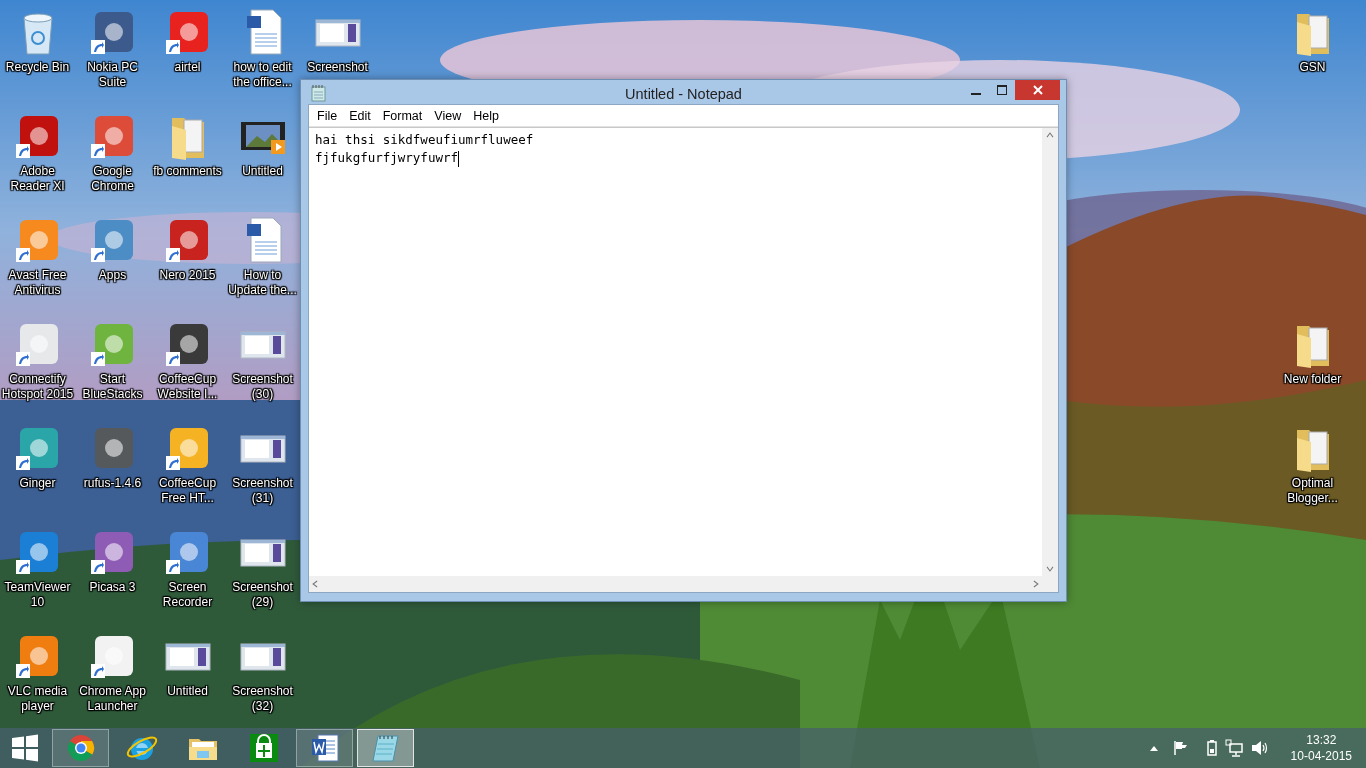 The image size is (1366, 768). What do you see at coordinates (112, 387) in the screenshot?
I see `icon-label: Start BlueStacks` at bounding box center [112, 387].